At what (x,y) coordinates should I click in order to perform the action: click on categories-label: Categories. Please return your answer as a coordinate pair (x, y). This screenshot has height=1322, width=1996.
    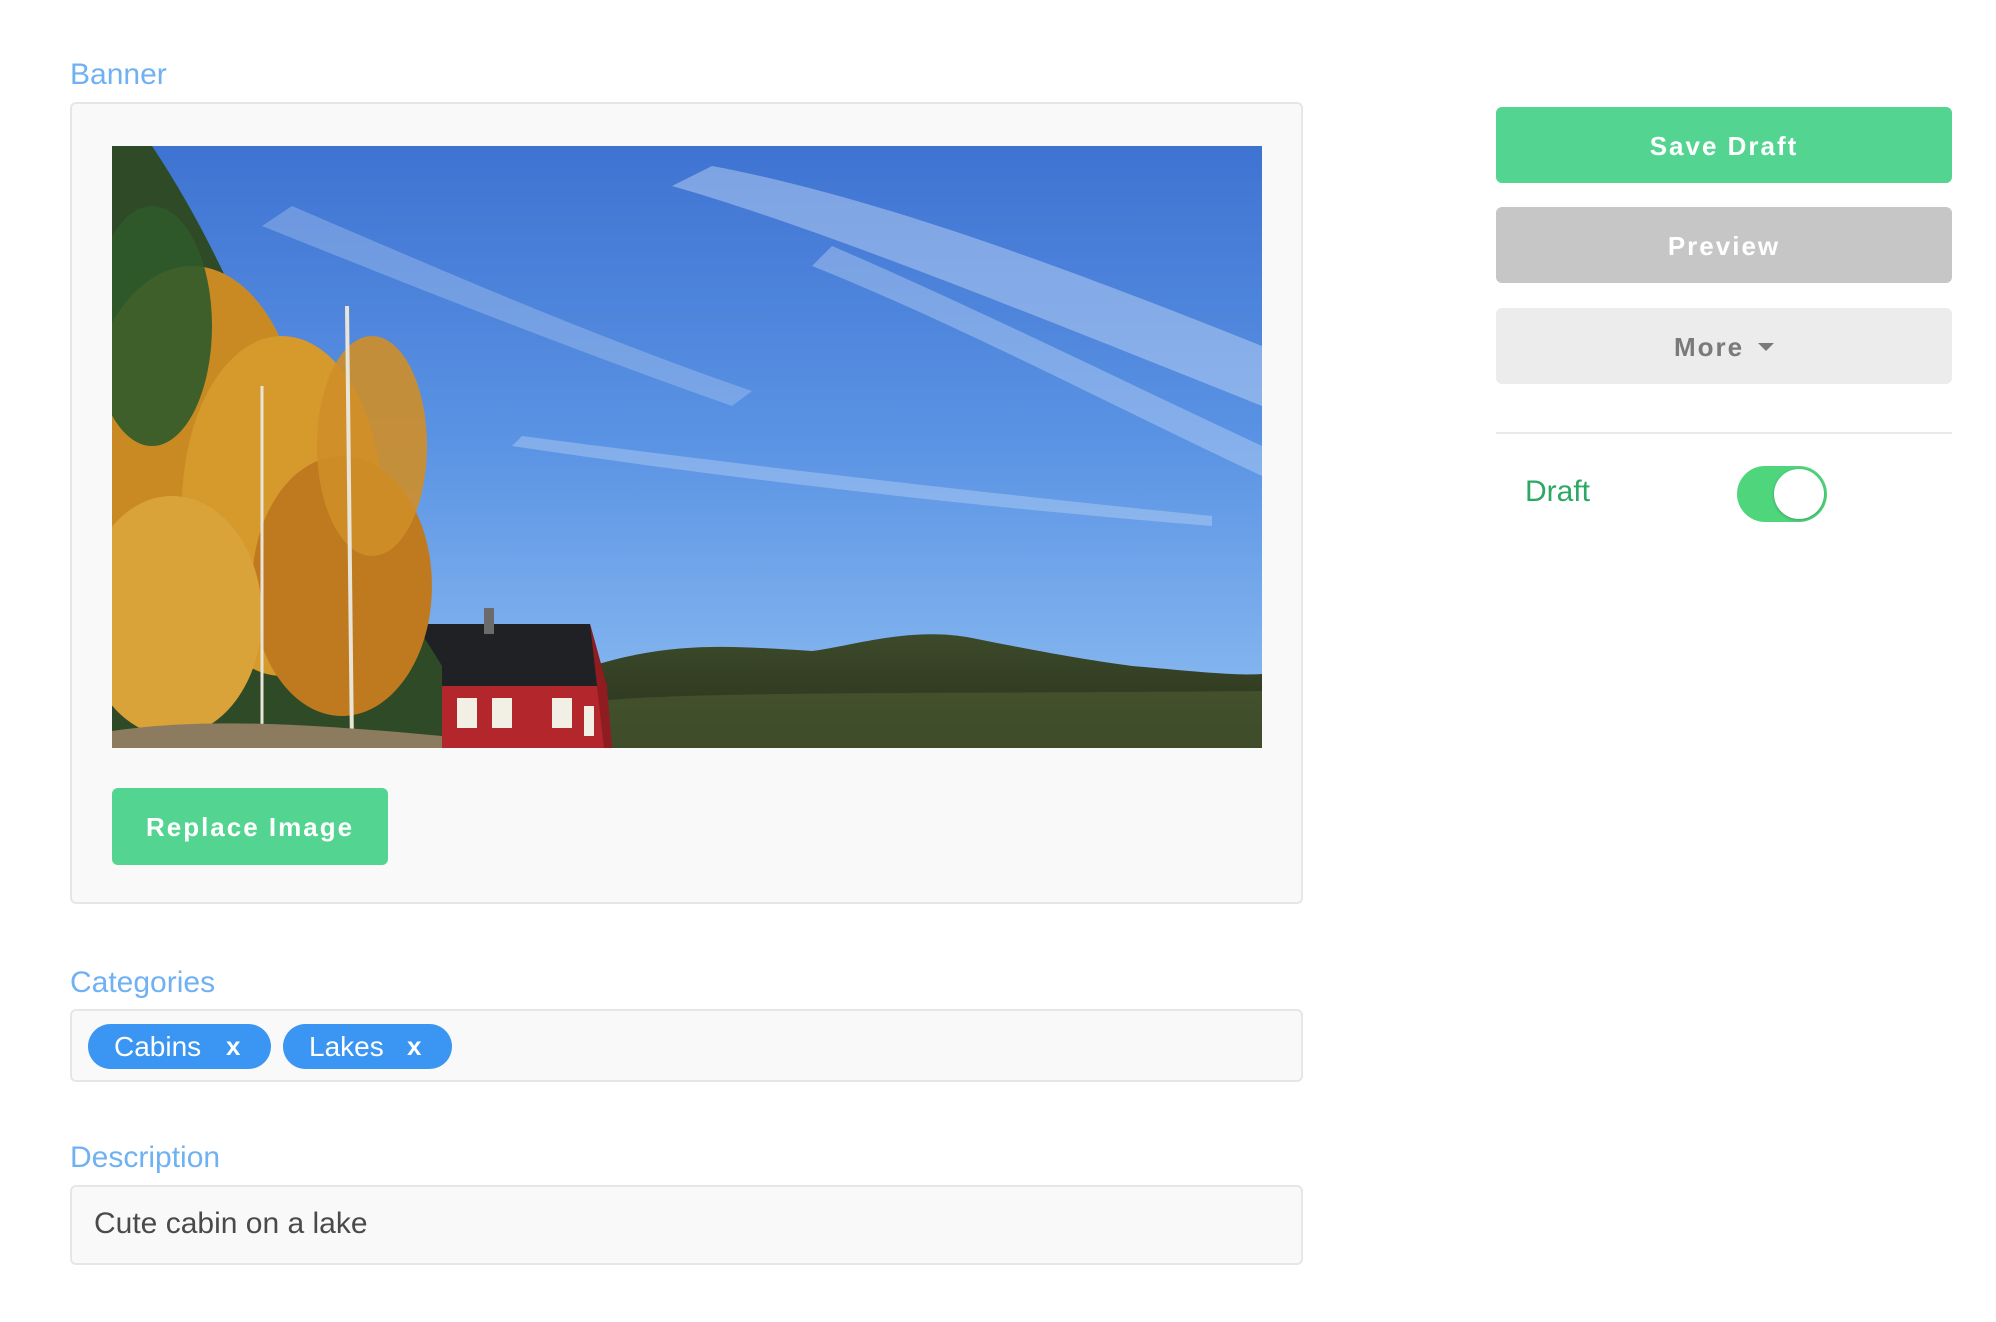
    Looking at the image, I should click on (143, 982).